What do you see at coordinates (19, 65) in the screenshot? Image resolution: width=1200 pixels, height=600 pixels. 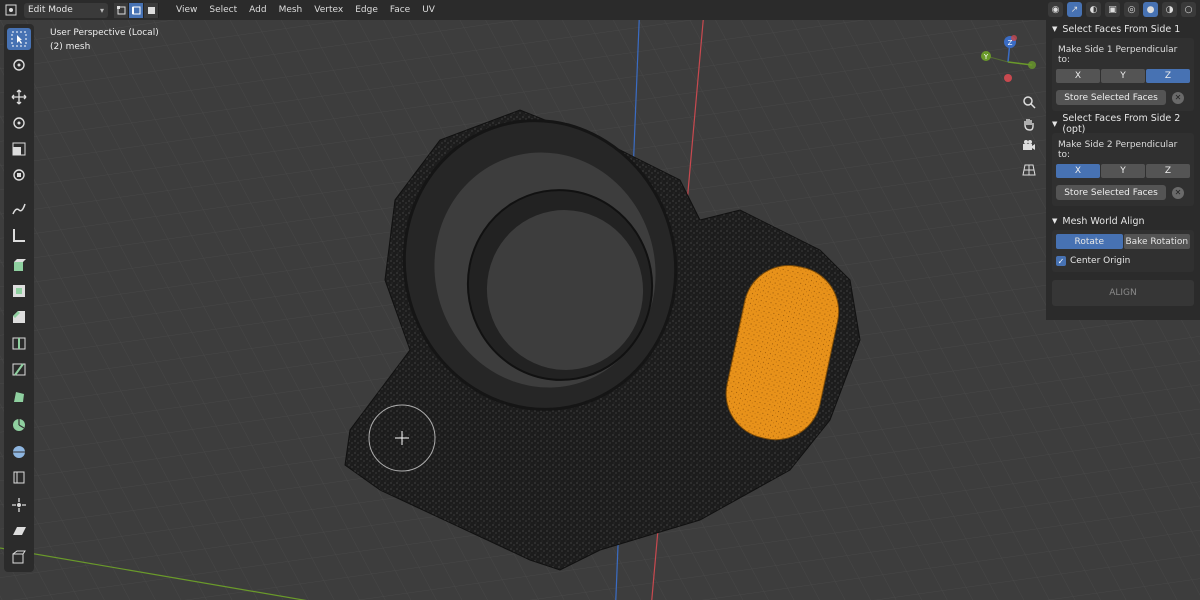 I see `cursor-icon` at bounding box center [19, 65].